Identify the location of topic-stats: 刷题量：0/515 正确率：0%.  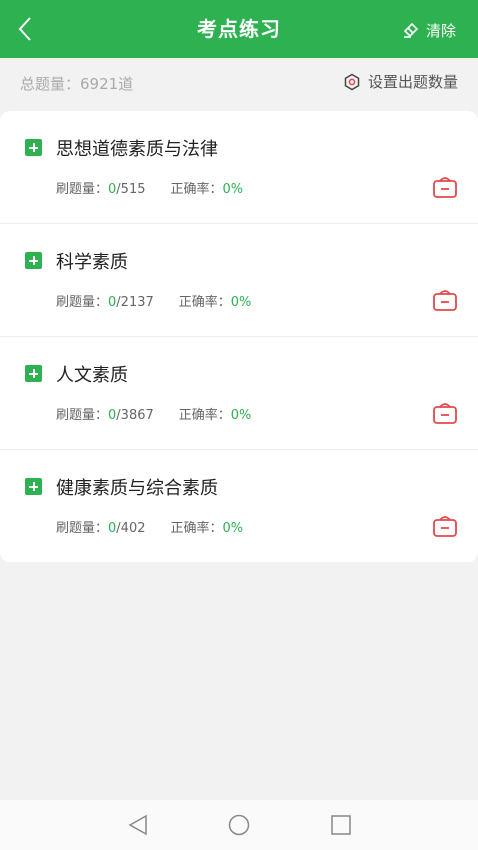
(150, 189).